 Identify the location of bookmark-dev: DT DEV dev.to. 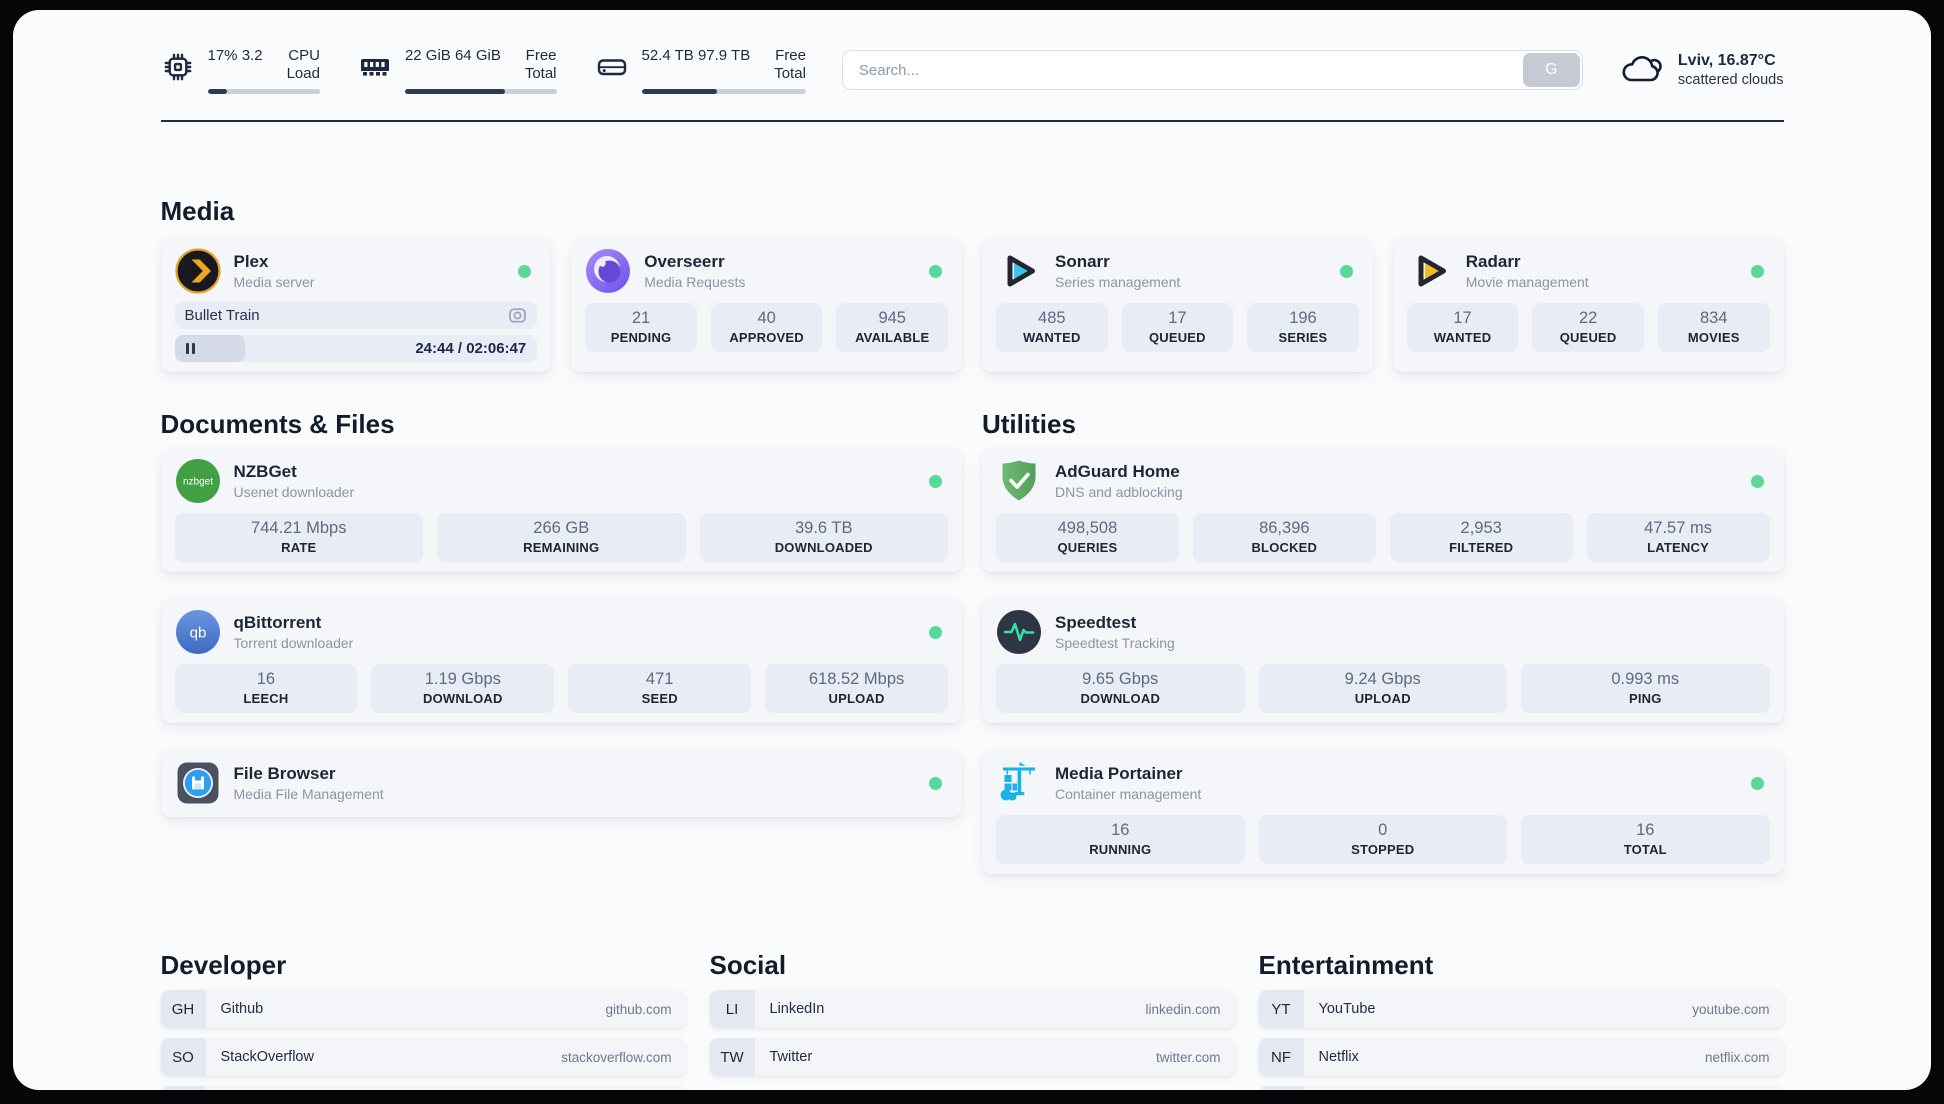
(423, 1088).